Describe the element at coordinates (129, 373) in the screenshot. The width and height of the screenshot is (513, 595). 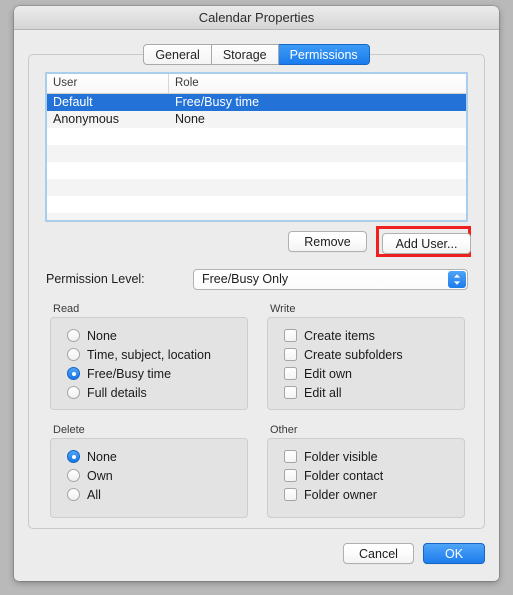
I see `read-option-label: Free/Busy time` at that location.